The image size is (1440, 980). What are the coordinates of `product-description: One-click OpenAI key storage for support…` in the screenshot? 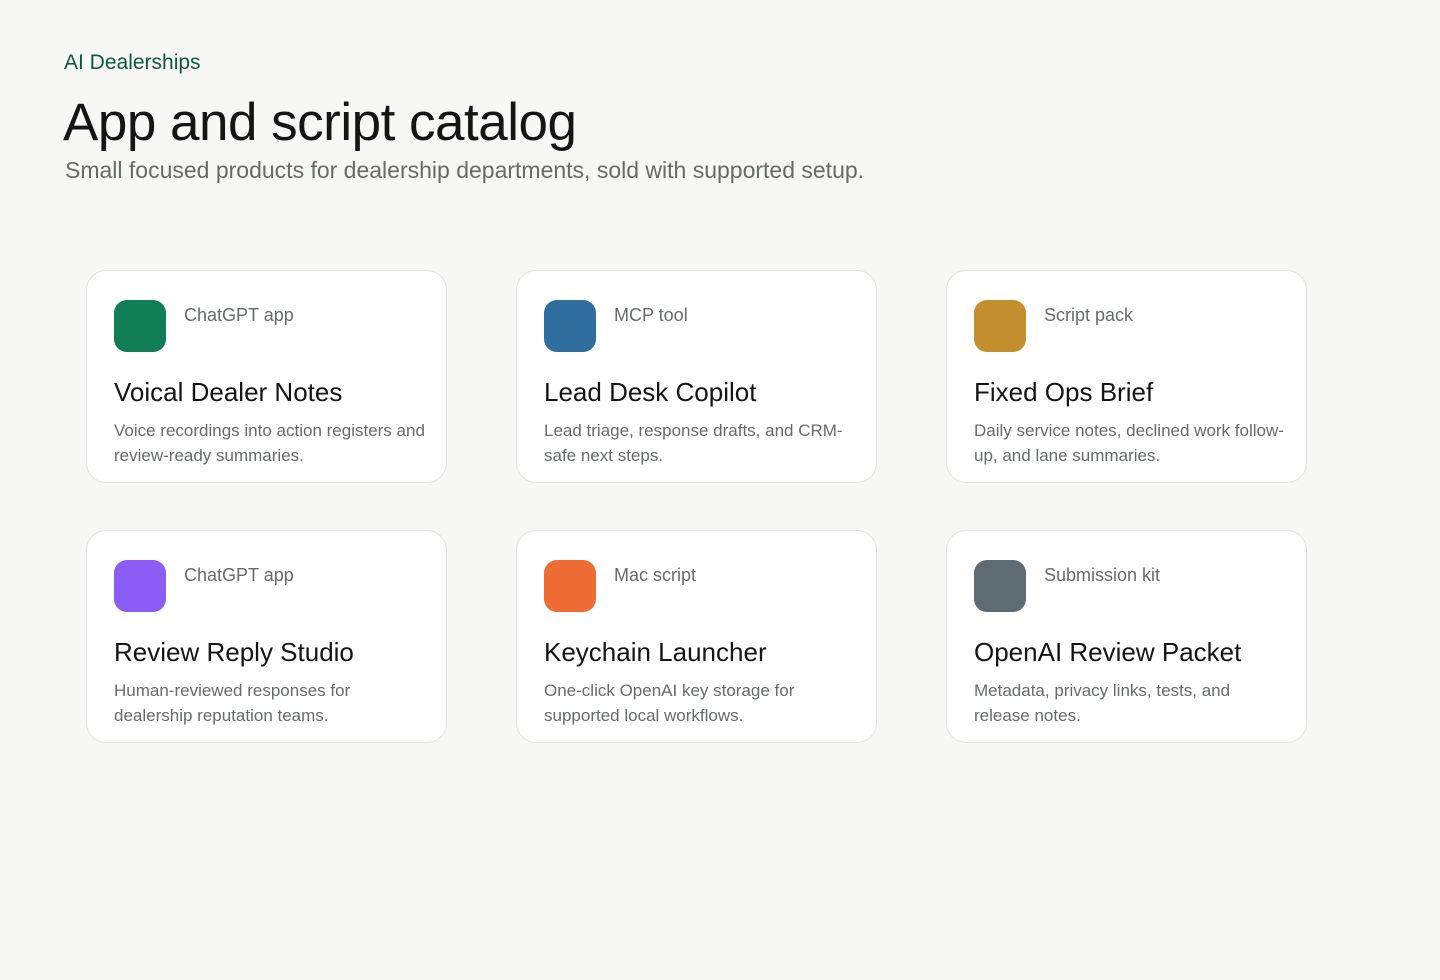 It's located at (669, 703).